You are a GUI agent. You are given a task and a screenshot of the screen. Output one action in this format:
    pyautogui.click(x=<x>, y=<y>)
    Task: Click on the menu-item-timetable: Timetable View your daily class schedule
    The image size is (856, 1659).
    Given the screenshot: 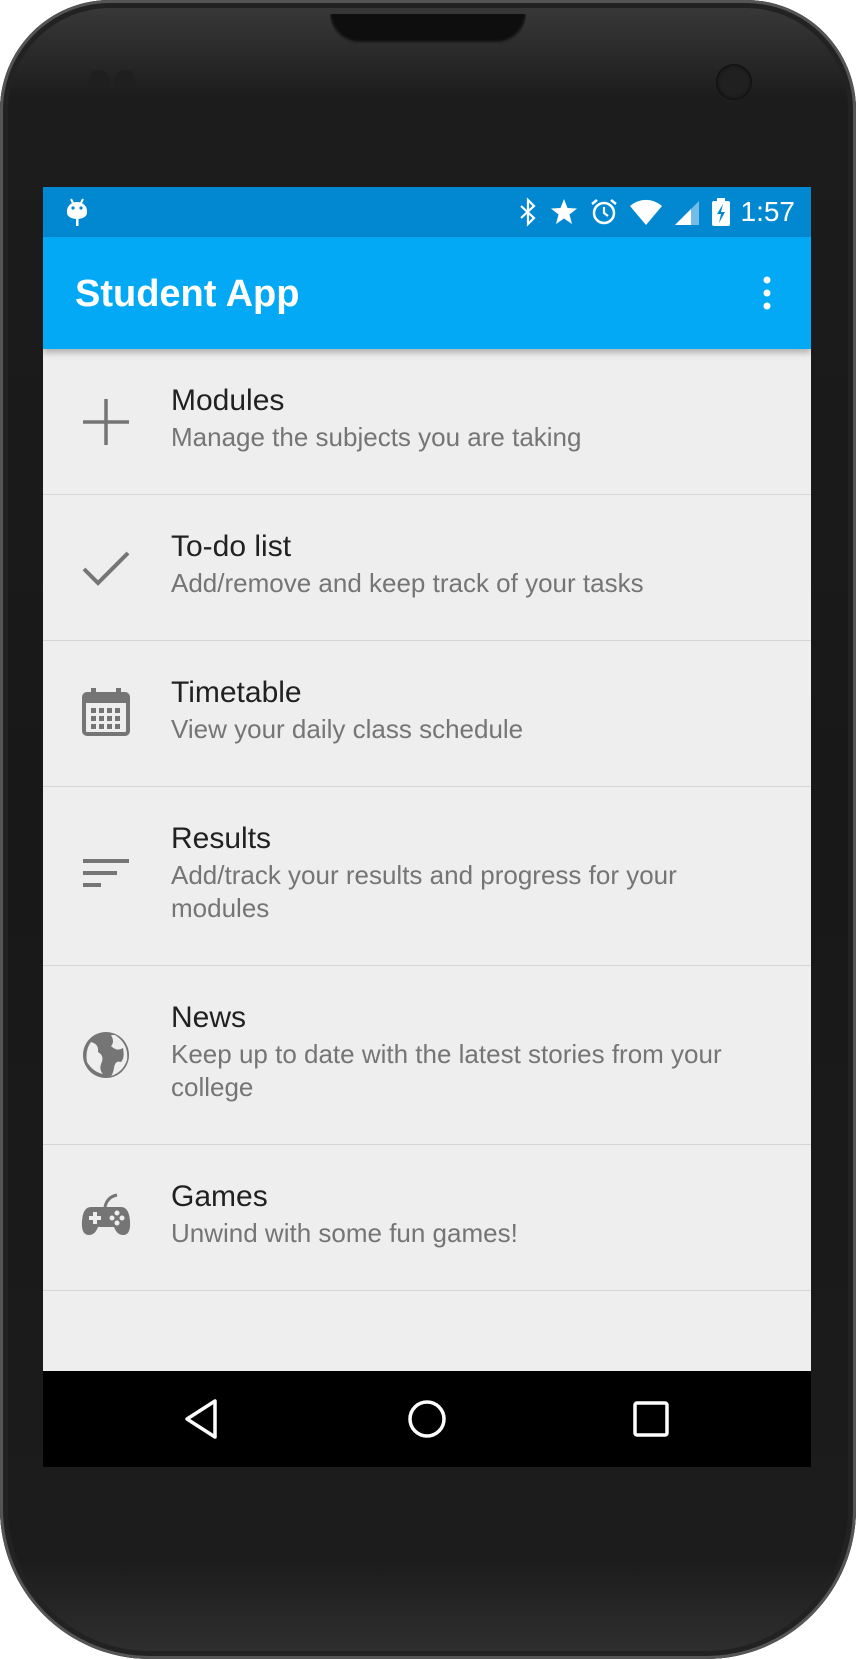 What is the action you would take?
    pyautogui.click(x=427, y=714)
    